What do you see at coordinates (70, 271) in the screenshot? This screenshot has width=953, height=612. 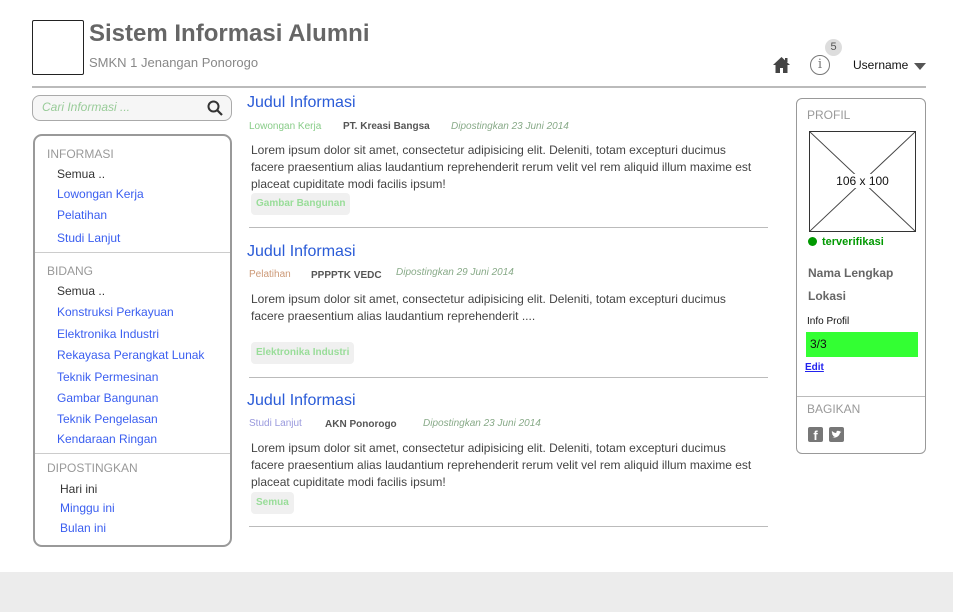 I see `section-heading-bidang: BIDANG` at bounding box center [70, 271].